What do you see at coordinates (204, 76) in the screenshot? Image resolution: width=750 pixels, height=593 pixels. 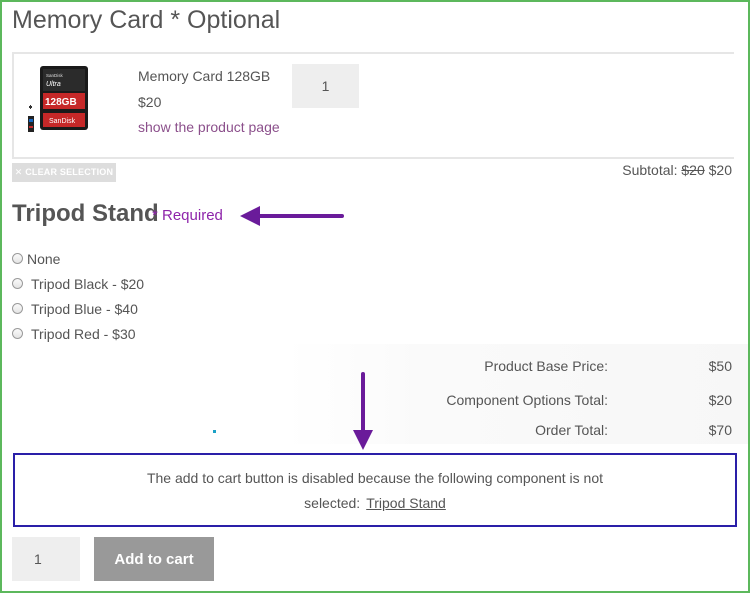 I see `product-name: Memory Card 128GB` at bounding box center [204, 76].